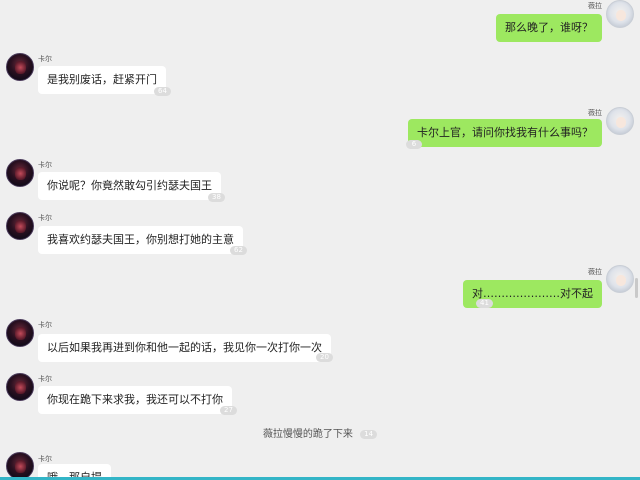 This screenshot has width=640, height=480. Describe the element at coordinates (369, 434) in the screenshot. I see `message-count-badge: 14` at that location.